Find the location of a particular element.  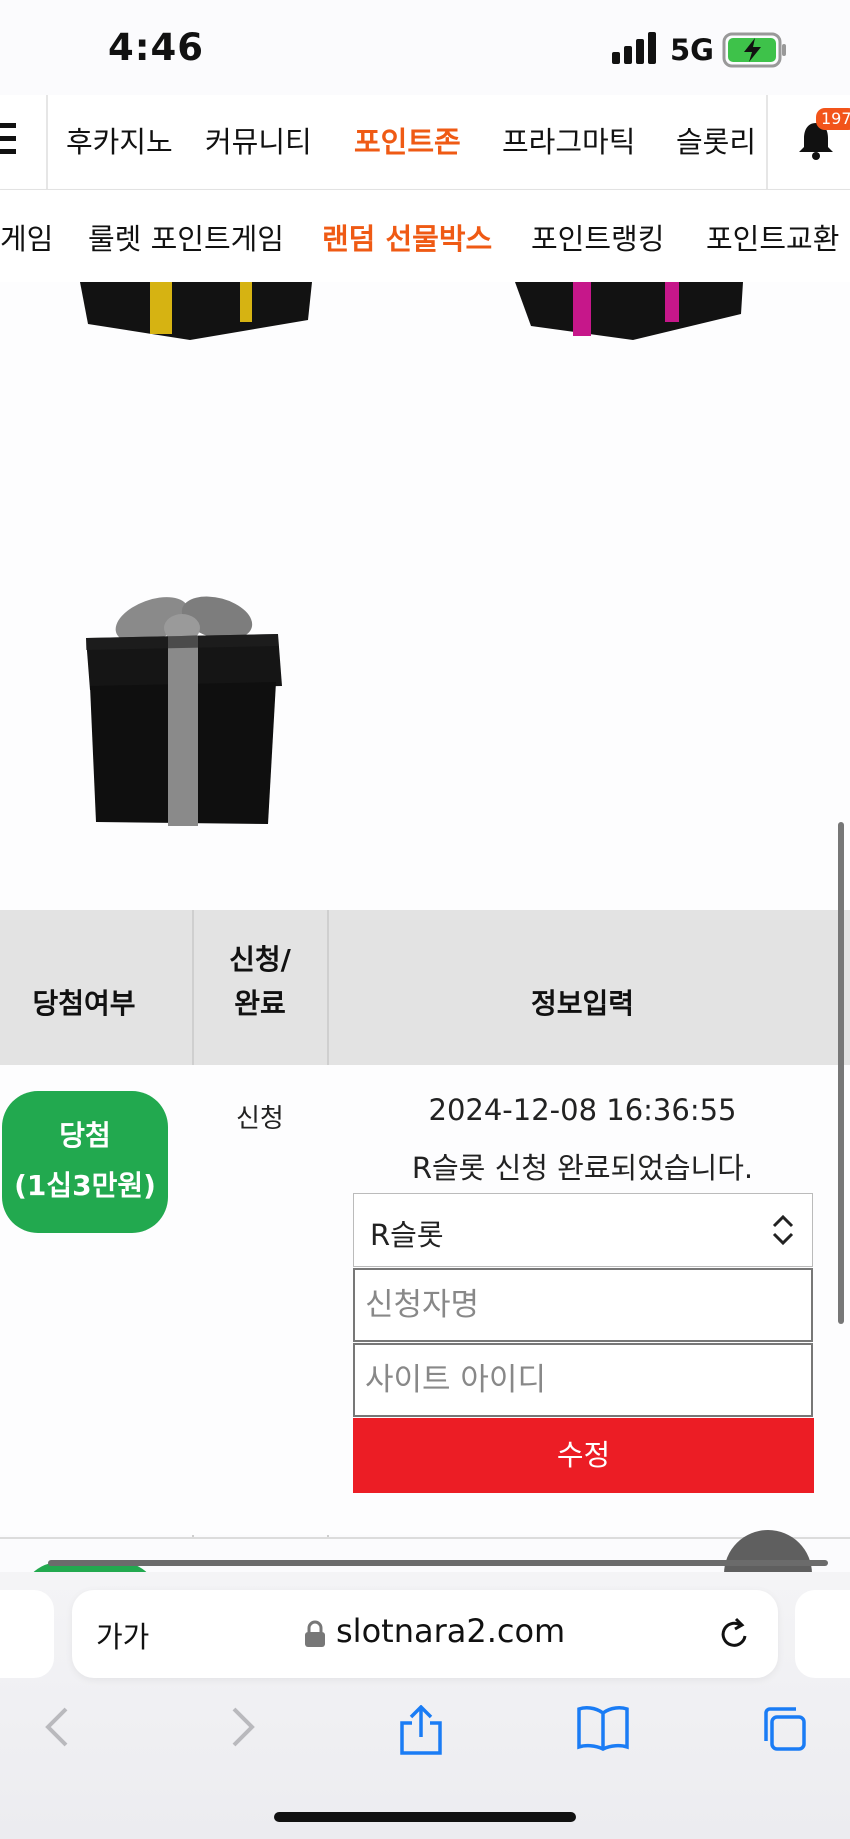

applied-datetime: 2024-12-08 16:36:55 is located at coordinates (582, 1110).